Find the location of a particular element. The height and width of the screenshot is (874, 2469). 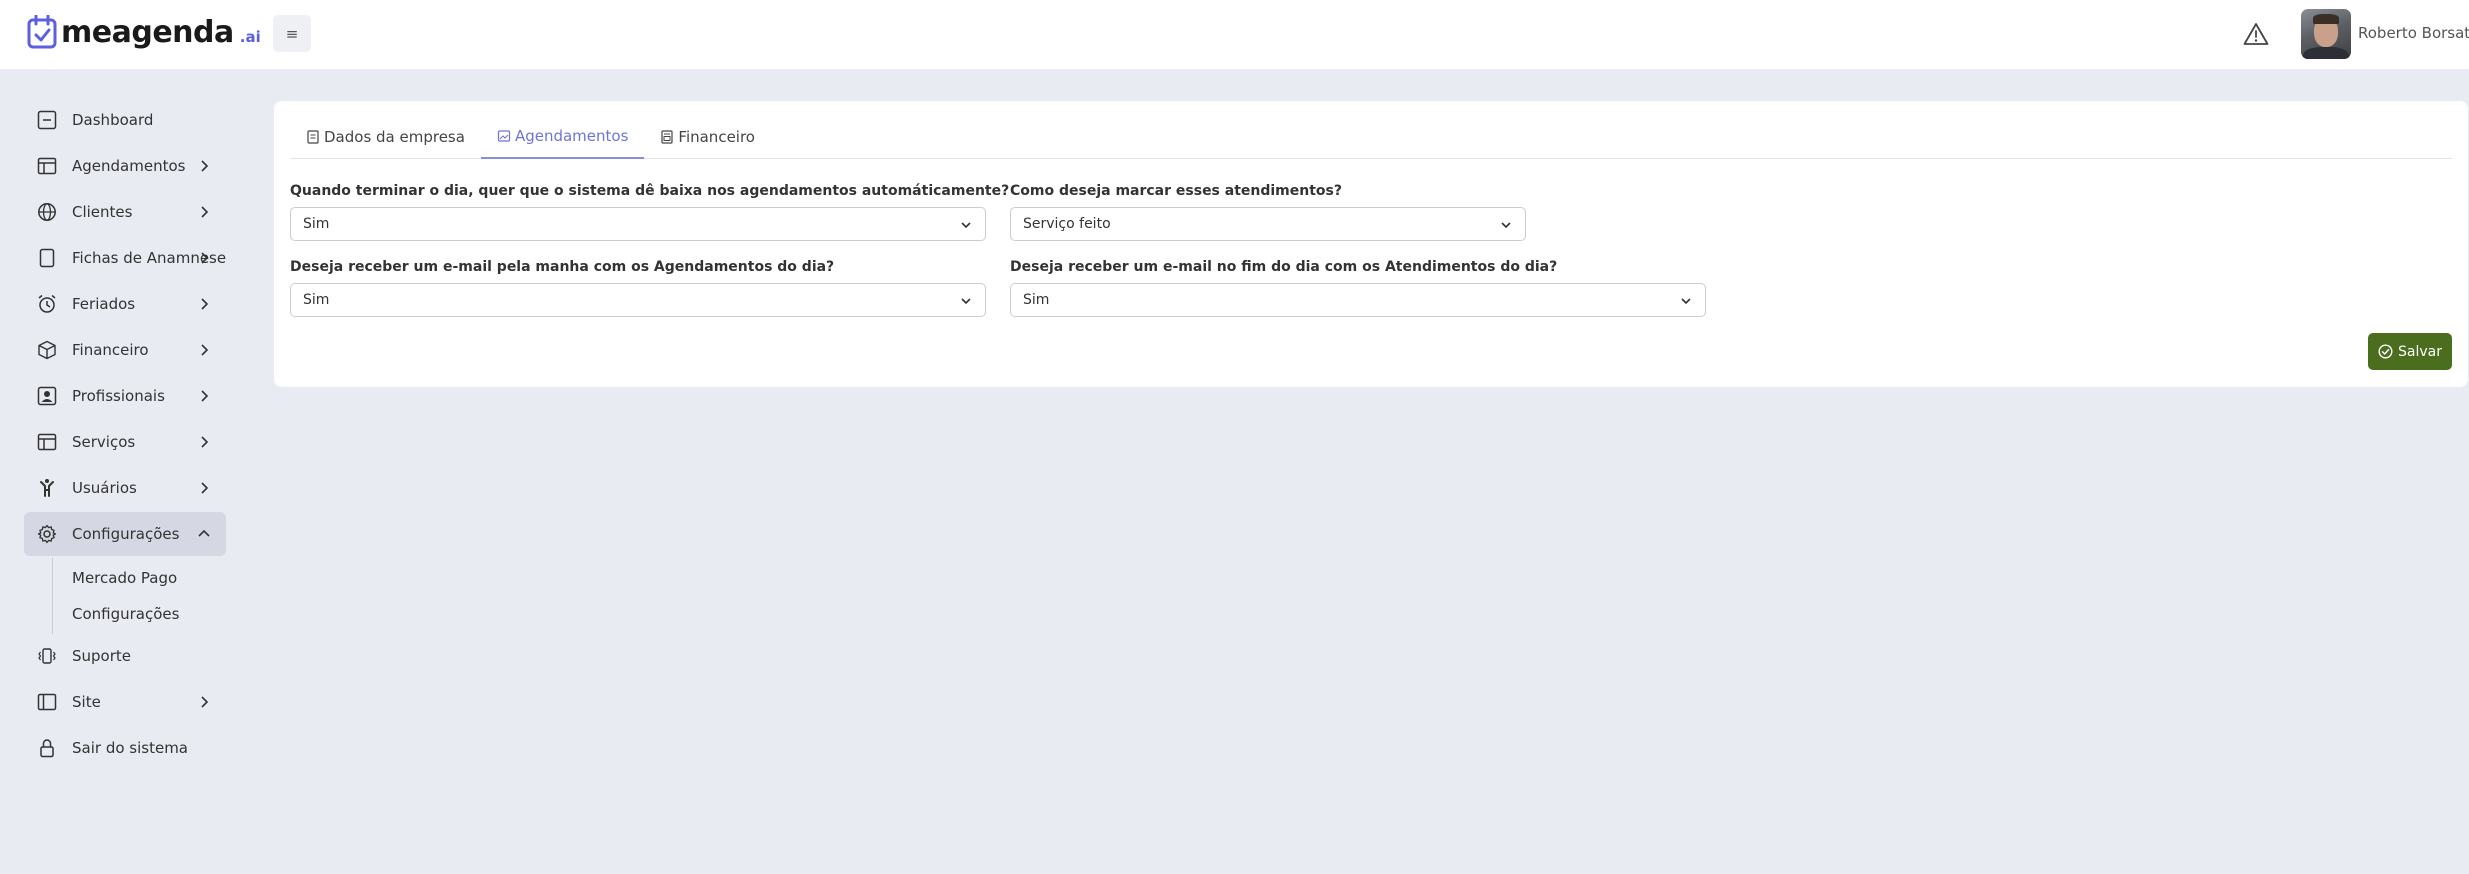

chevron-up-icon is located at coordinates (204, 533).